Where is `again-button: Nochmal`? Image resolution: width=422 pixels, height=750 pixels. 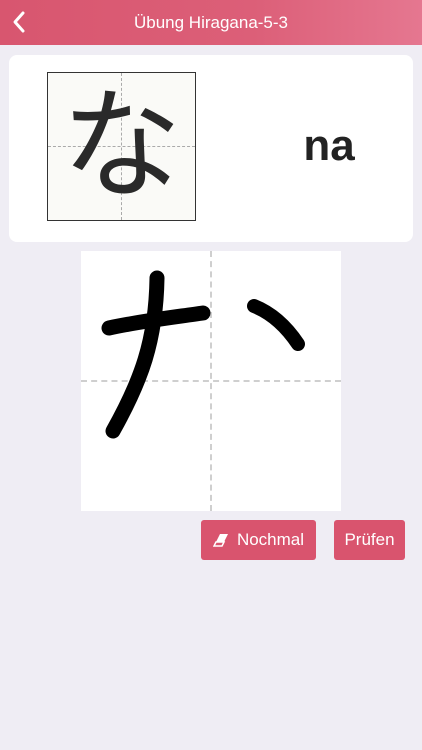
again-button: Nochmal is located at coordinates (258, 540).